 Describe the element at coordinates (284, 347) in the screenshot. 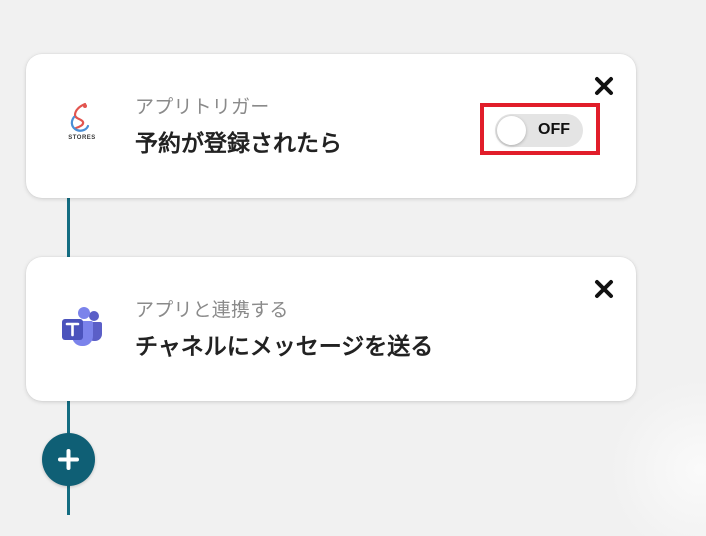

I see `action-title: チャネルにメッセージを送る` at that location.